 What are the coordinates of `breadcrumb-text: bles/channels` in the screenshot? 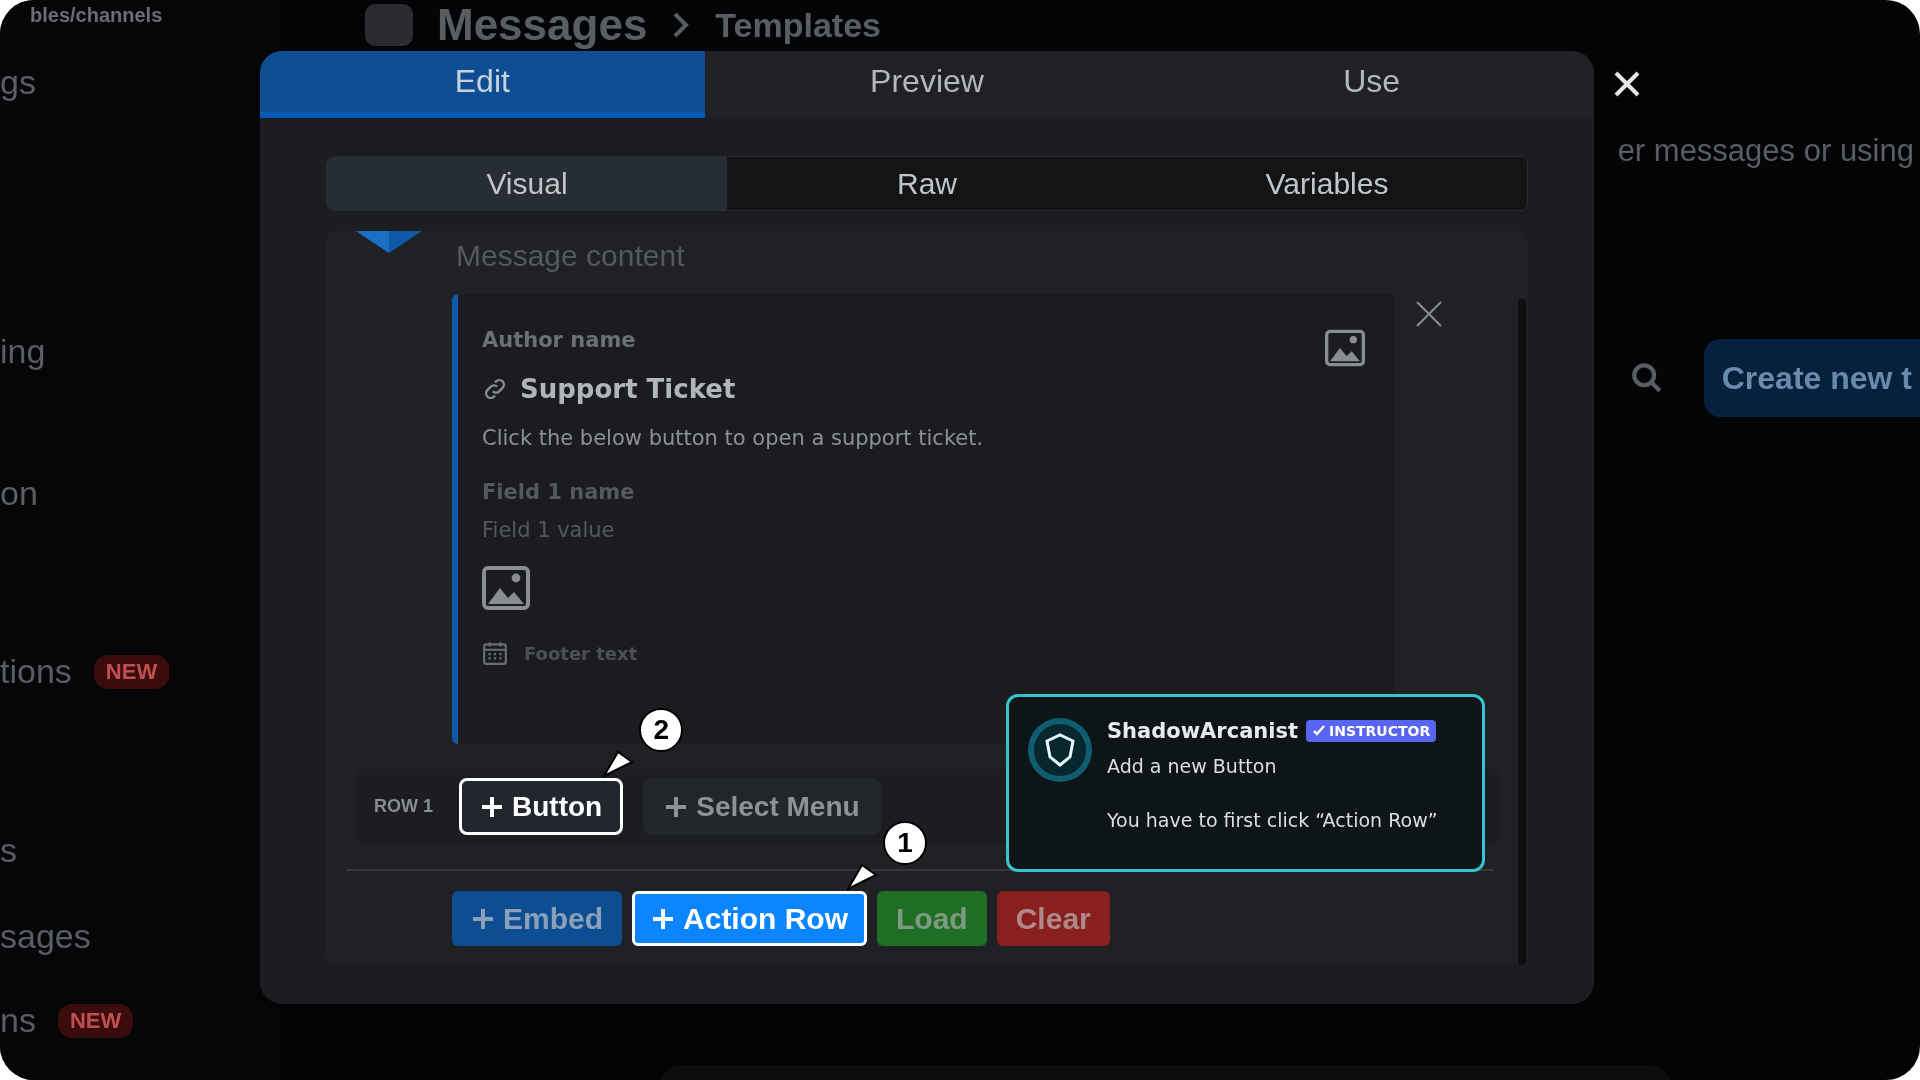 It's located at (96, 16).